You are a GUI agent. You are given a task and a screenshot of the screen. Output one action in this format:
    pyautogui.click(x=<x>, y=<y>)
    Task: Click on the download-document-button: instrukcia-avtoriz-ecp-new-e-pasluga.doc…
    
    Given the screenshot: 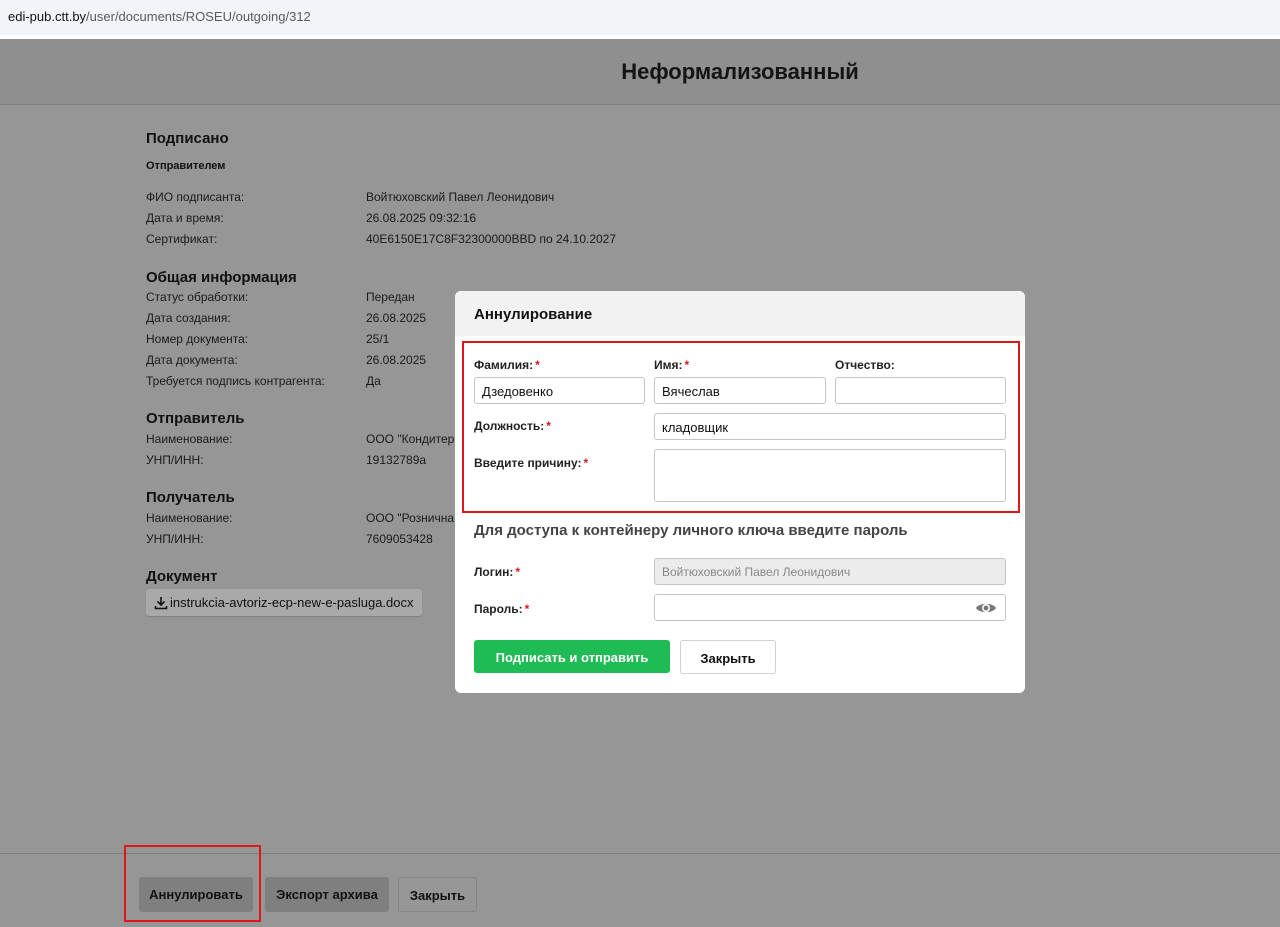 What is the action you would take?
    pyautogui.click(x=284, y=602)
    